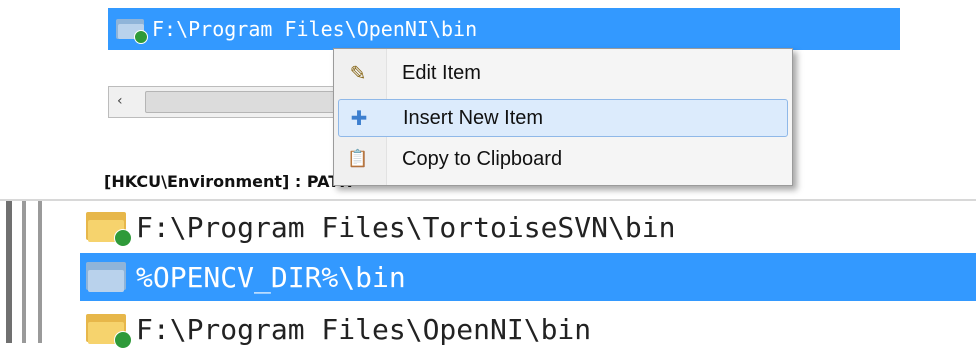 The width and height of the screenshot is (976, 353). What do you see at coordinates (482, 158) in the screenshot?
I see `menu-item-label: Copy to Clipboard` at bounding box center [482, 158].